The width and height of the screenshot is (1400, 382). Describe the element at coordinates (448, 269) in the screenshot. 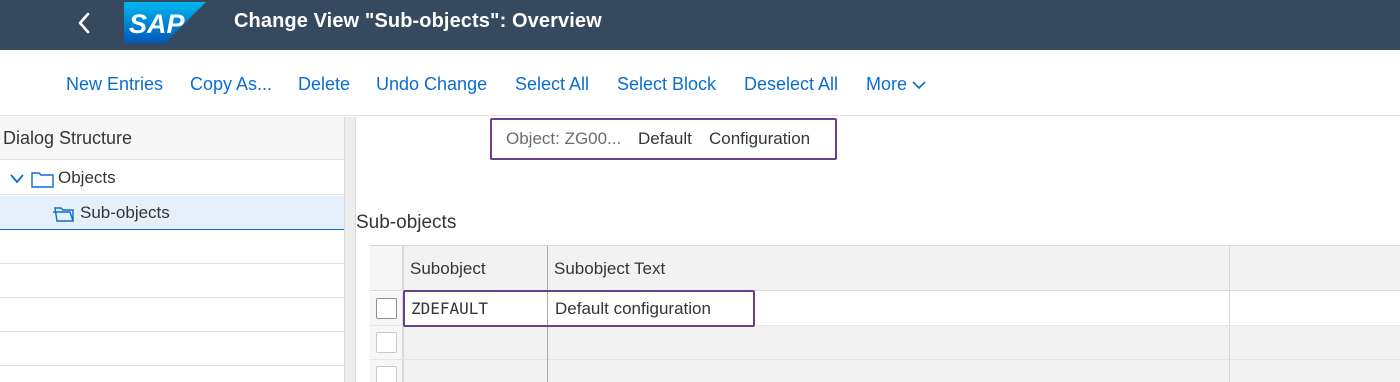

I see `column-header-subobject: Subobject` at that location.